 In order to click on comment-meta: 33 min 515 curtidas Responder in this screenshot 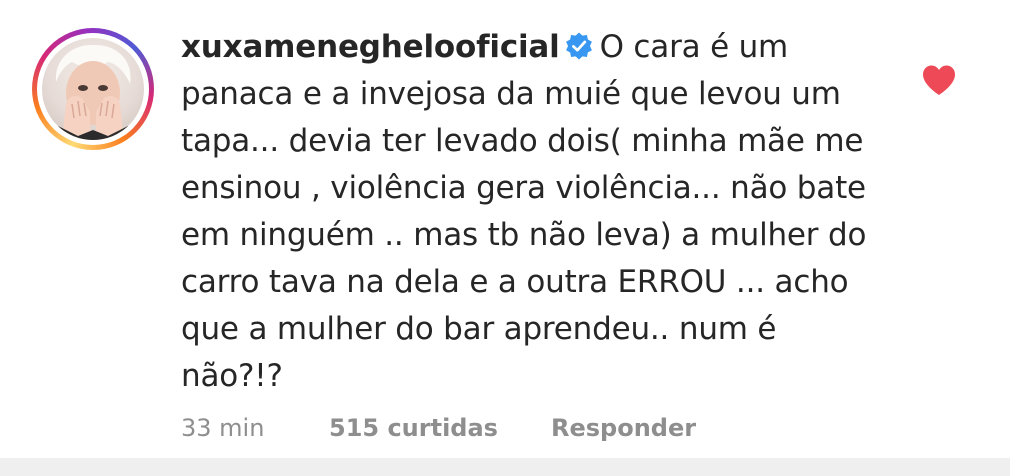, I will do `click(438, 428)`.